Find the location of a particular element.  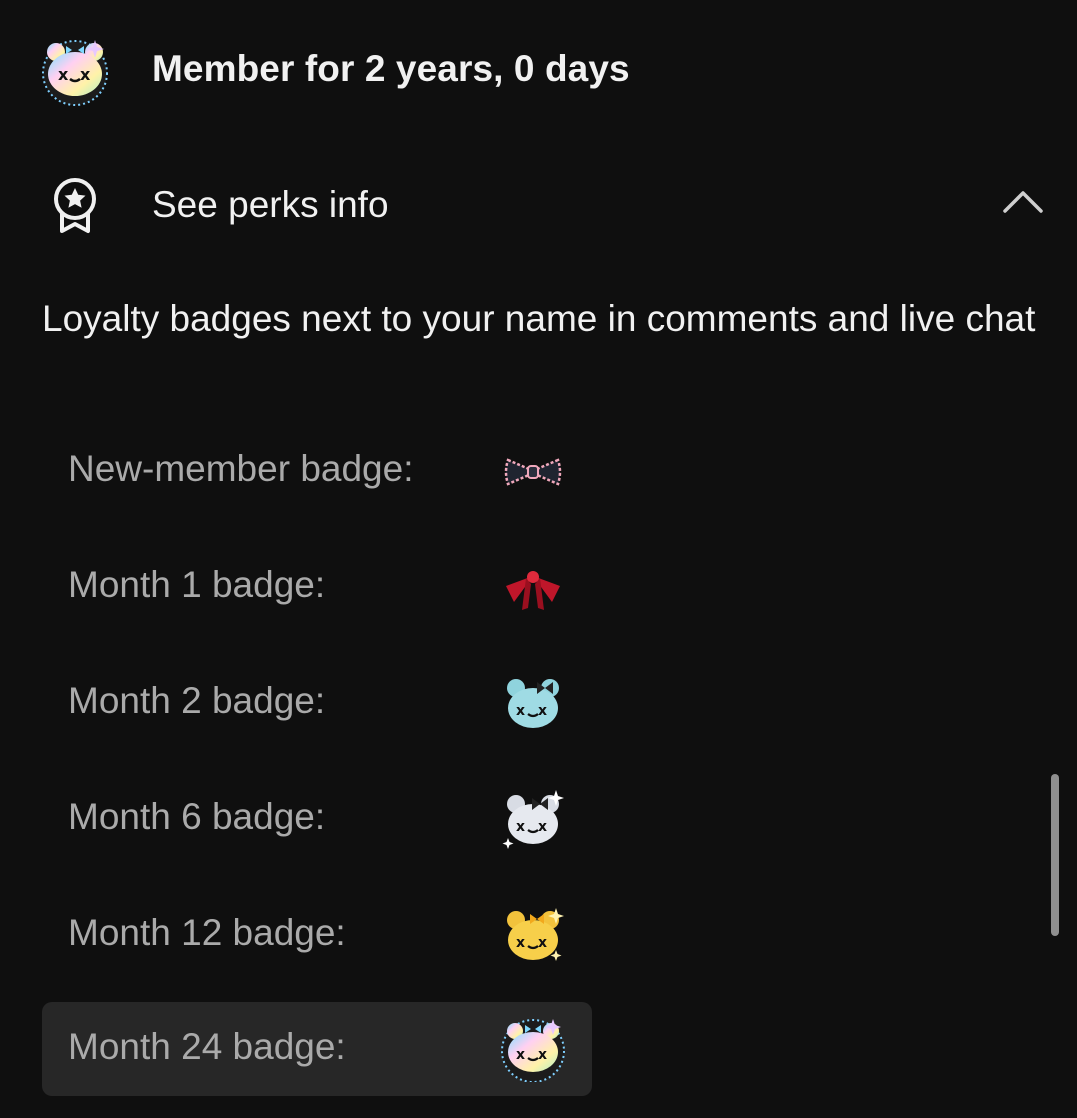

gold-bear-icon: x x is located at coordinates (535, 934).